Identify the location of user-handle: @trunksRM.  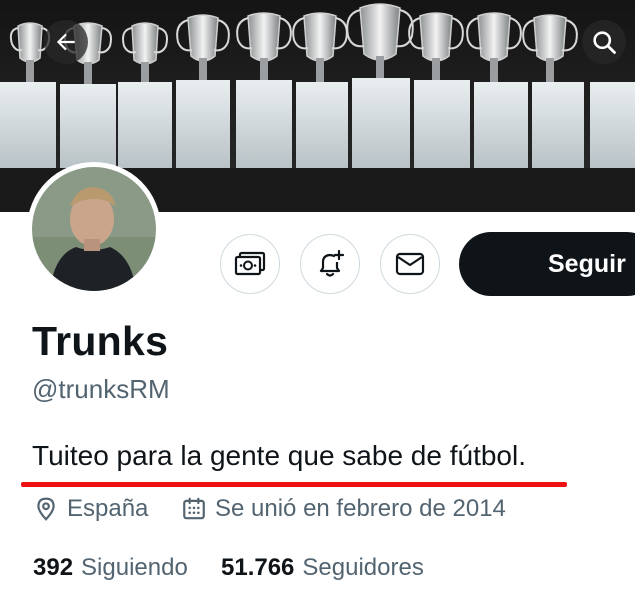
(101, 389).